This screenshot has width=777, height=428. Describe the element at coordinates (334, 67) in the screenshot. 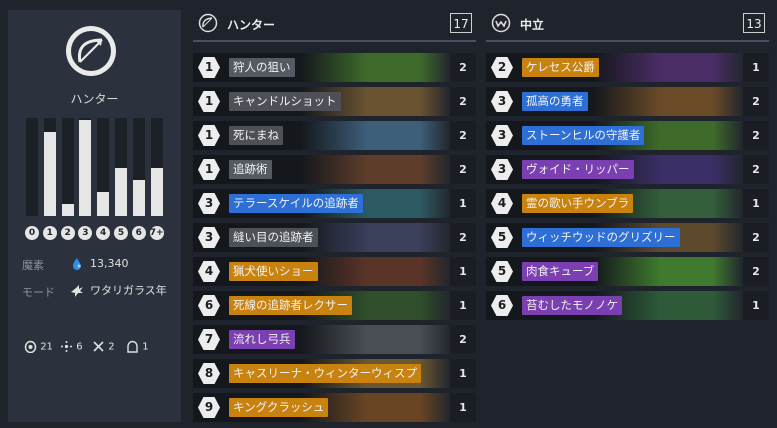

I see `card-row: 1 狩人の狙い 2` at that location.